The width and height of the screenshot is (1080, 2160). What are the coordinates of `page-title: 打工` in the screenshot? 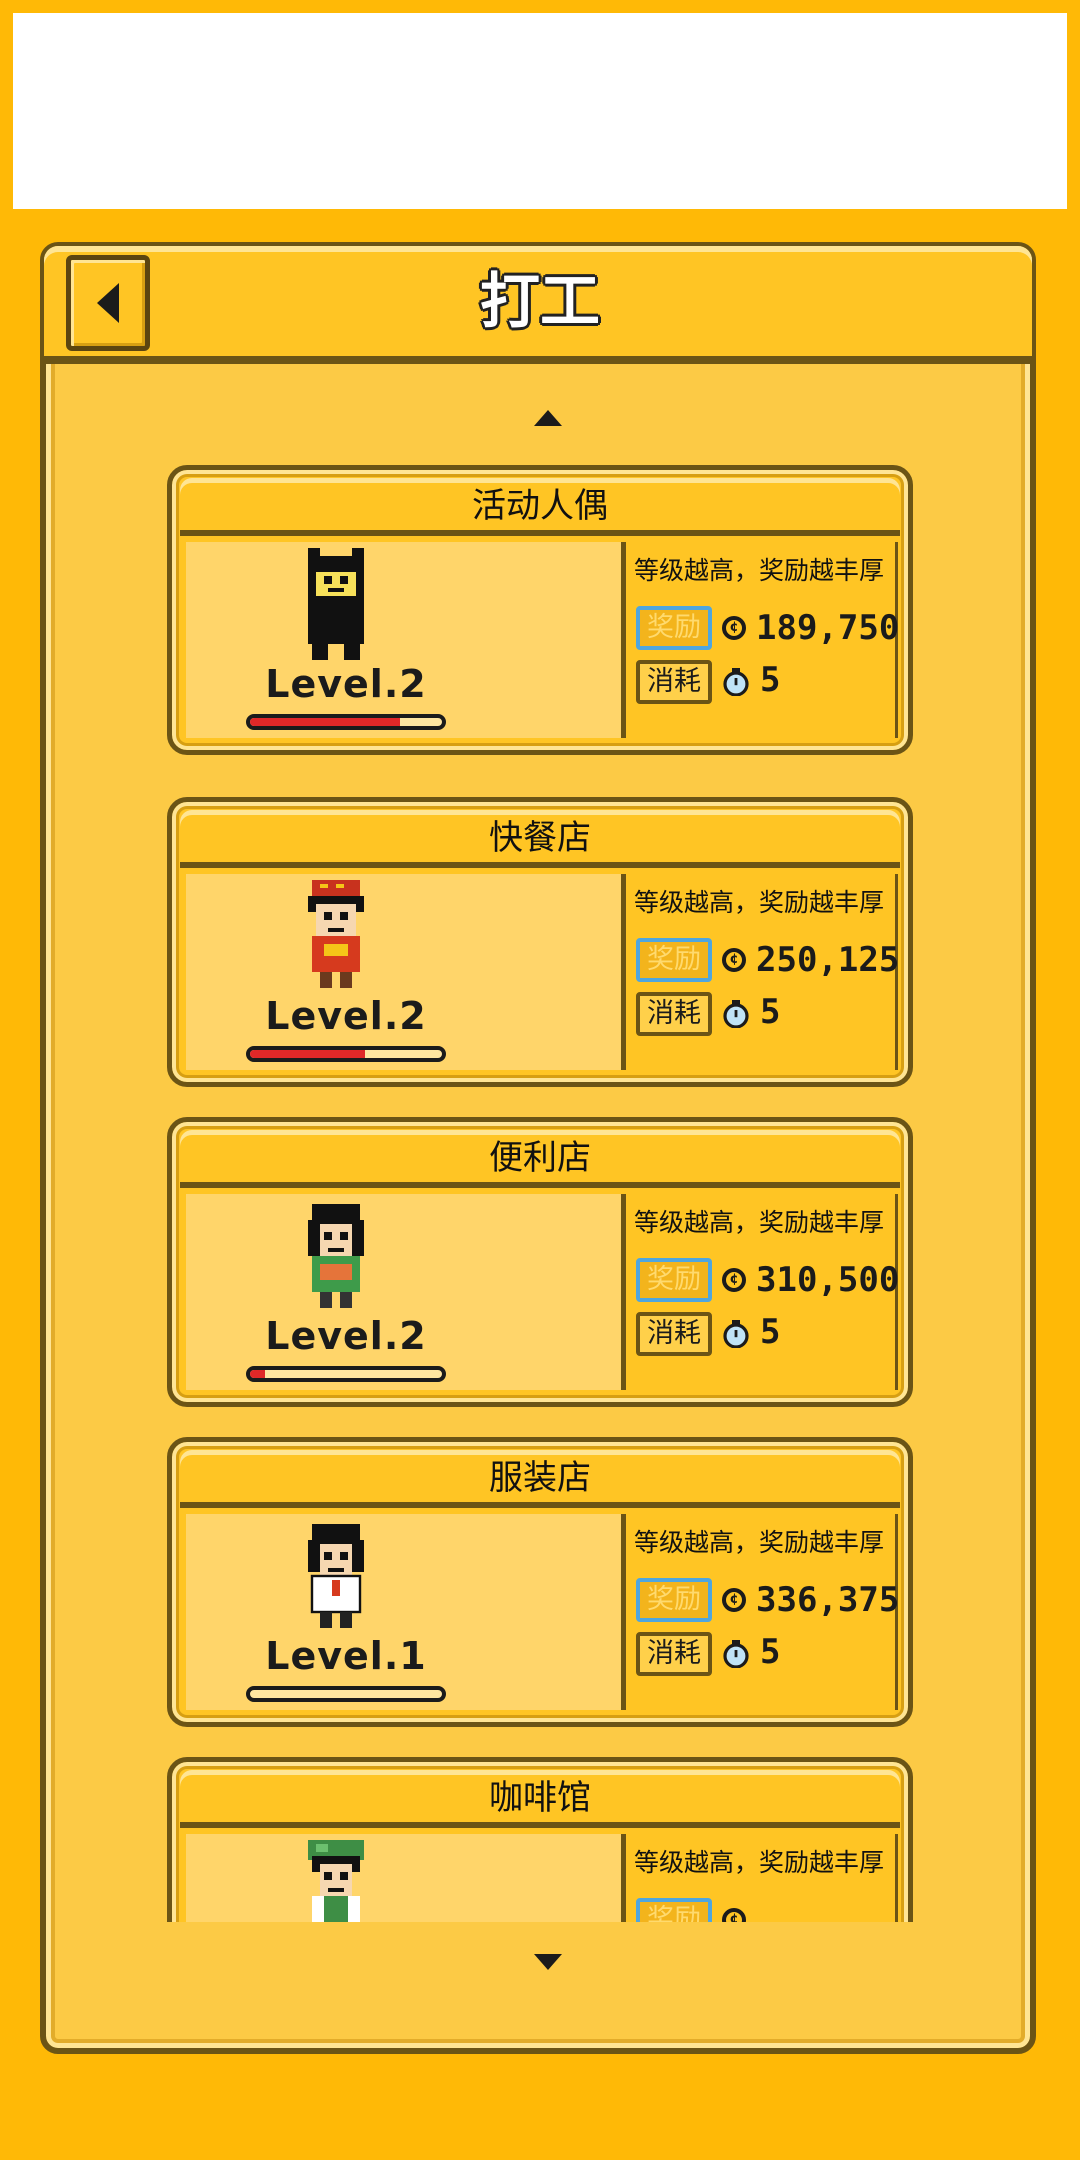 It's located at (540, 302).